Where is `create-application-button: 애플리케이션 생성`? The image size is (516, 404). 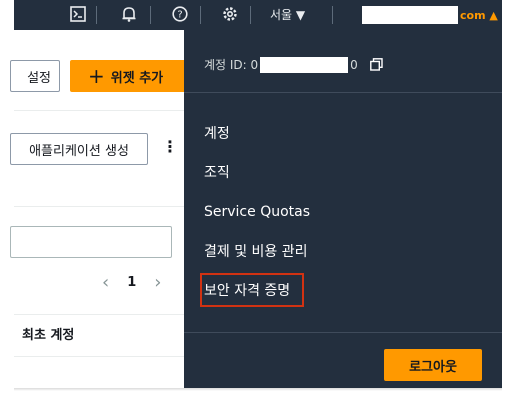
create-application-button: 애플리케이션 생성 is located at coordinates (79, 149).